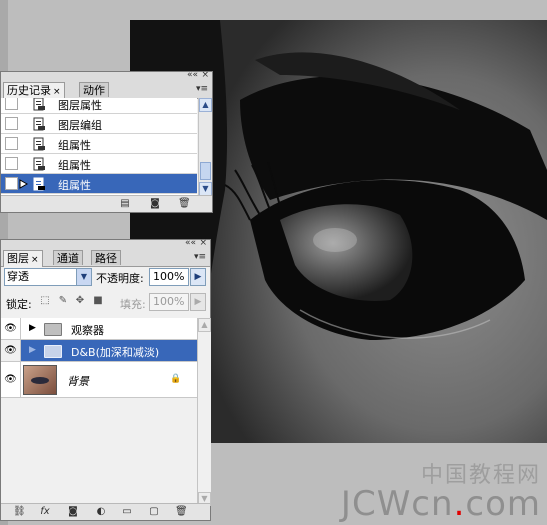 The width and height of the screenshot is (547, 525). Describe the element at coordinates (154, 511) in the screenshot. I see `new-layer-icon: ▢` at that location.